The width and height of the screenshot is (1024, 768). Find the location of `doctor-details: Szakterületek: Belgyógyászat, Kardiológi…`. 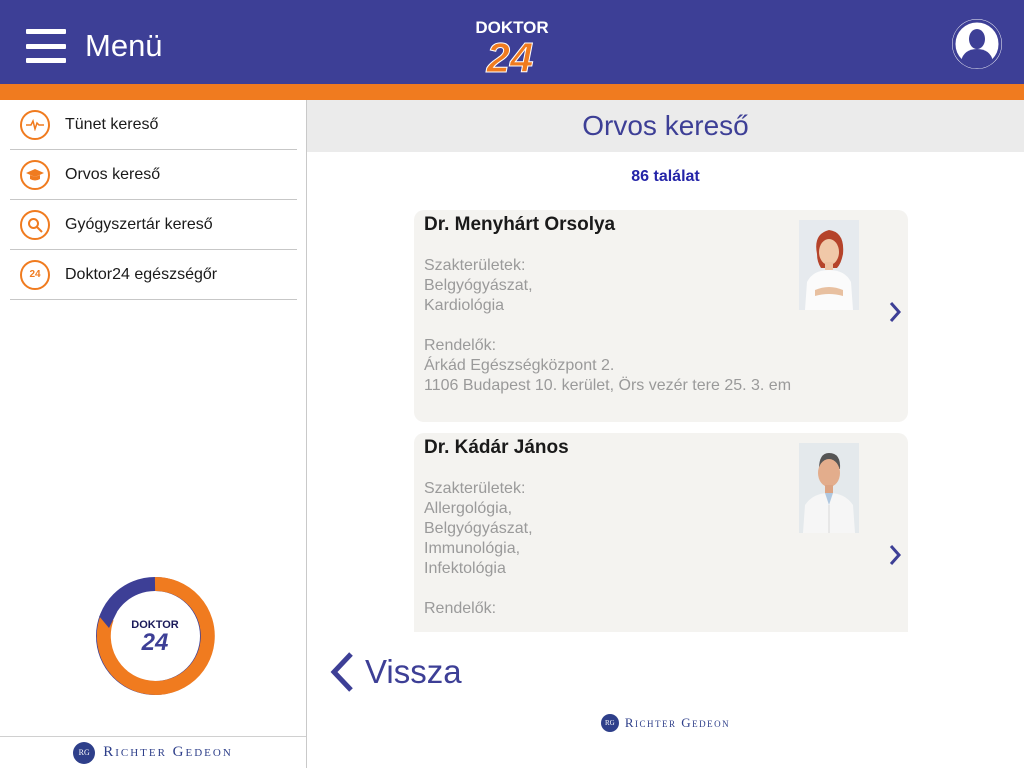

doctor-details: Szakterületek: Belgyógyászat, Kardiológi… is located at coordinates (607, 326).